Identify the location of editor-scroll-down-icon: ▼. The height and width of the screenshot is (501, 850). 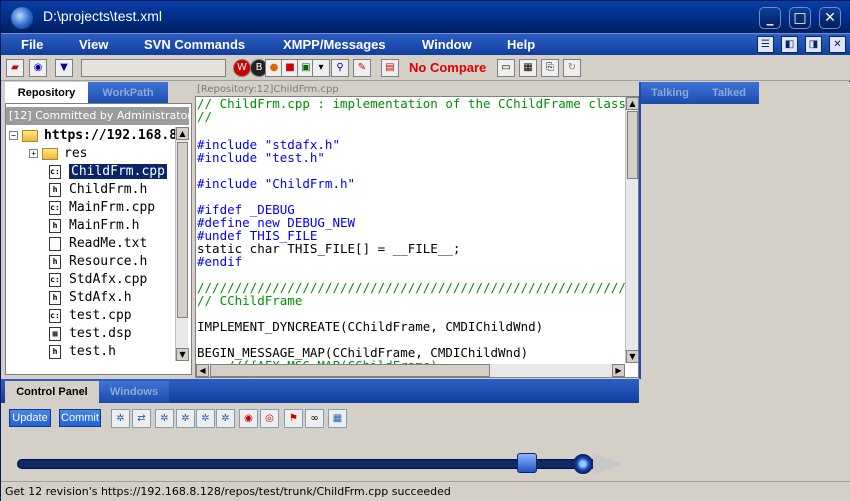
(632, 356).